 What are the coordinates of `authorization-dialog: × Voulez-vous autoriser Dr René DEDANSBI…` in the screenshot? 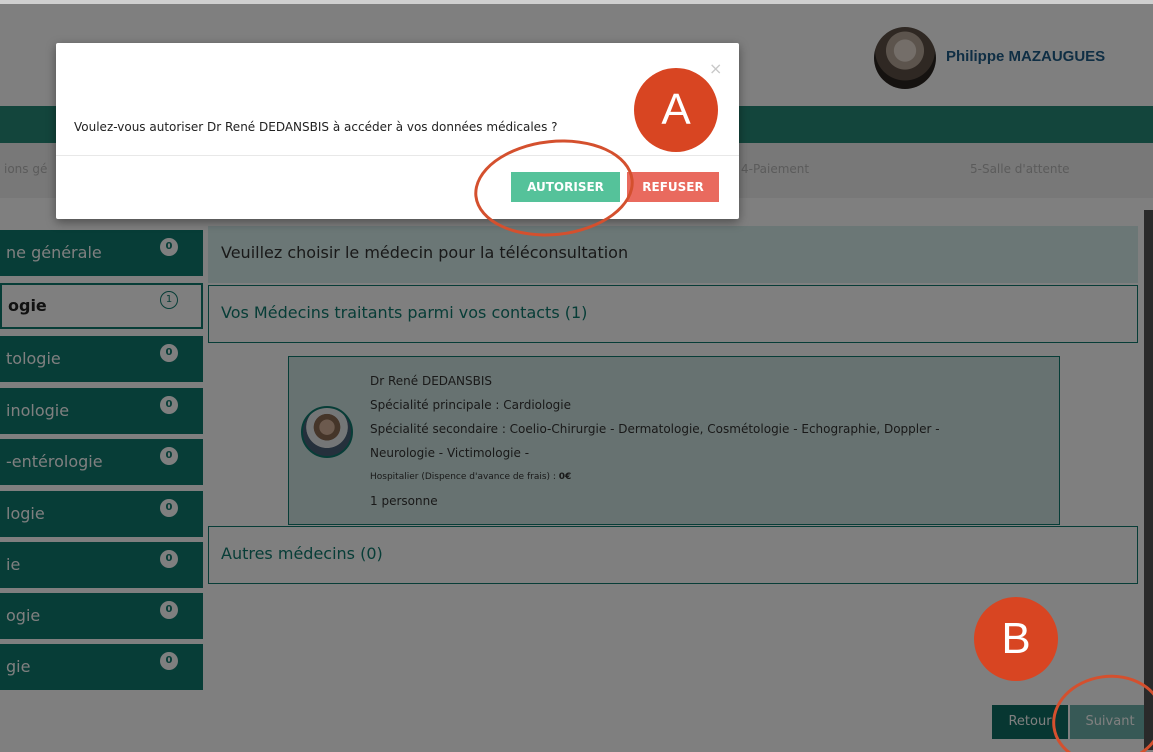 It's located at (397, 131).